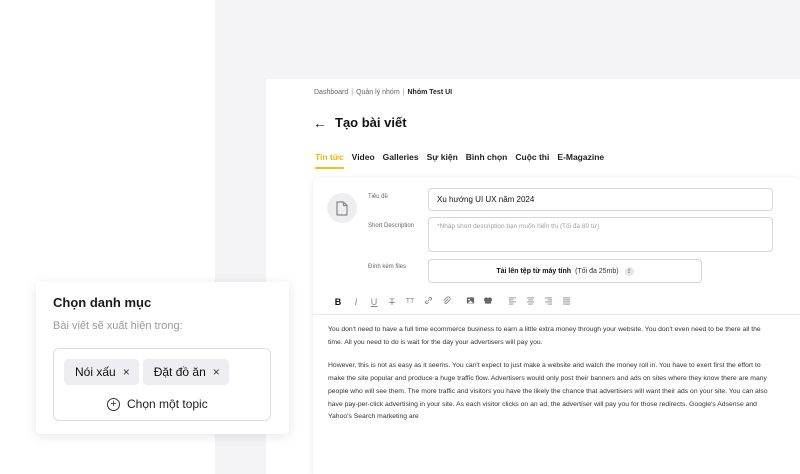 The width and height of the screenshot is (800, 474). What do you see at coordinates (392, 302) in the screenshot?
I see `strikethrough-button: T` at bounding box center [392, 302].